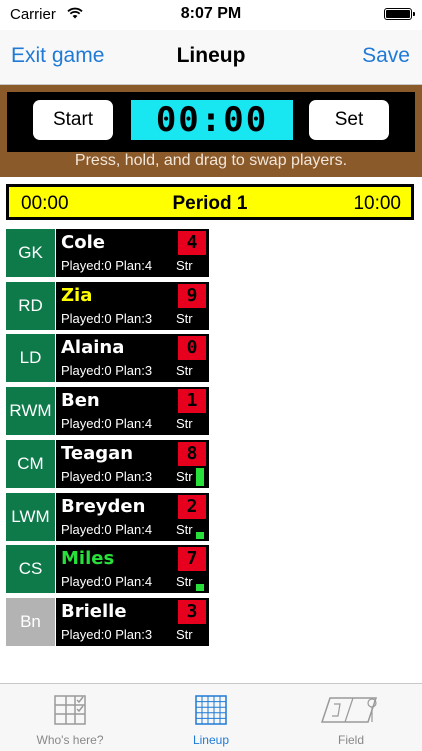 The image size is (422, 751). Describe the element at coordinates (70, 740) in the screenshot. I see `tab-label: Who's here?` at that location.